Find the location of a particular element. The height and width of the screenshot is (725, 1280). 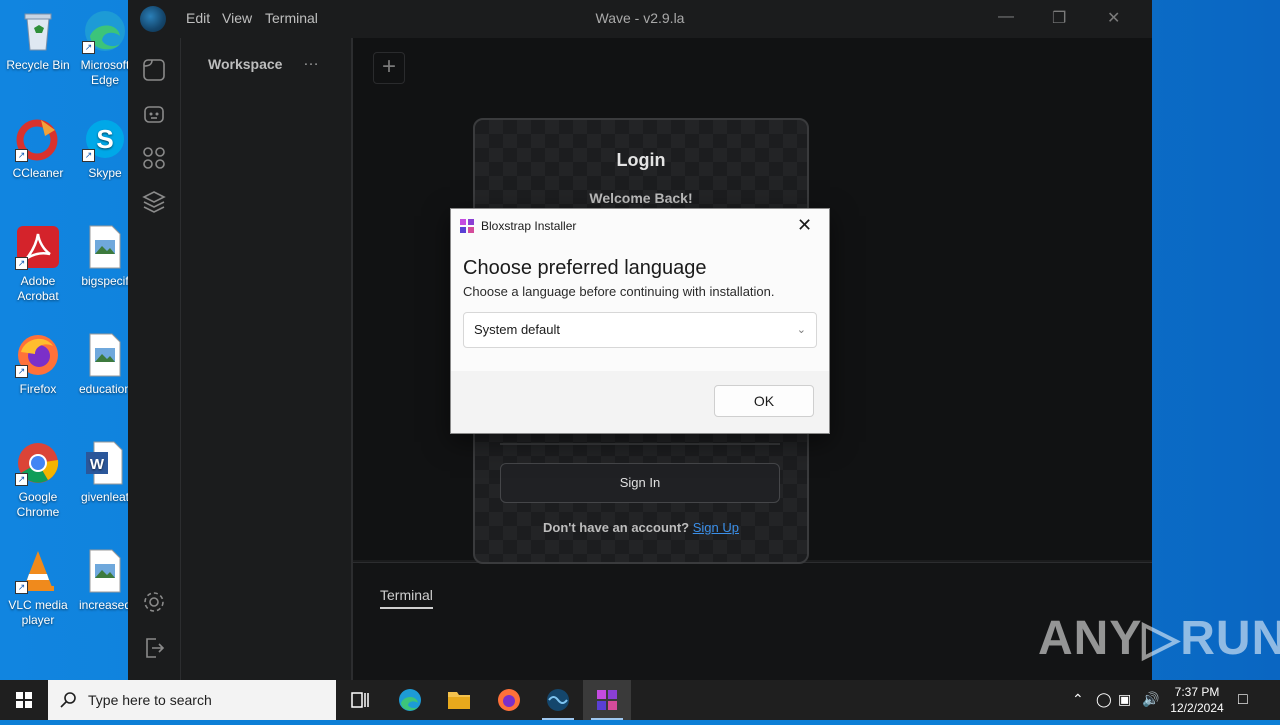

desktop-icon-label: CCleaner is located at coordinates (38, 173).